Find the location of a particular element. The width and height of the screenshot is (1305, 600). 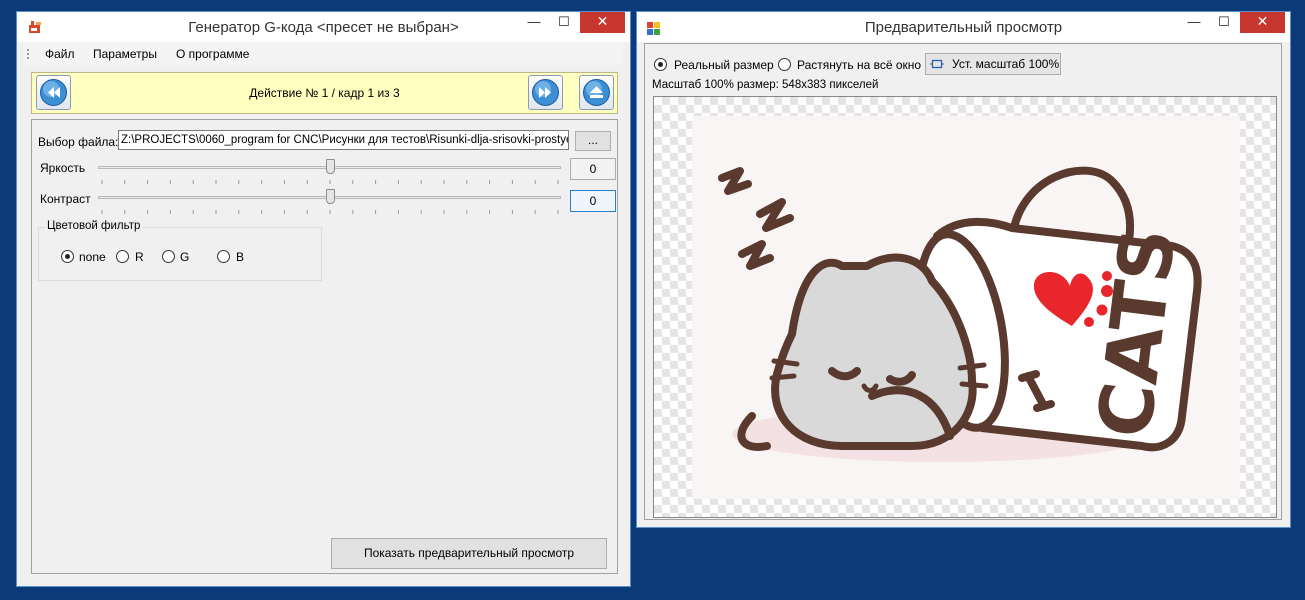

menu-file: Файл is located at coordinates (60, 54).